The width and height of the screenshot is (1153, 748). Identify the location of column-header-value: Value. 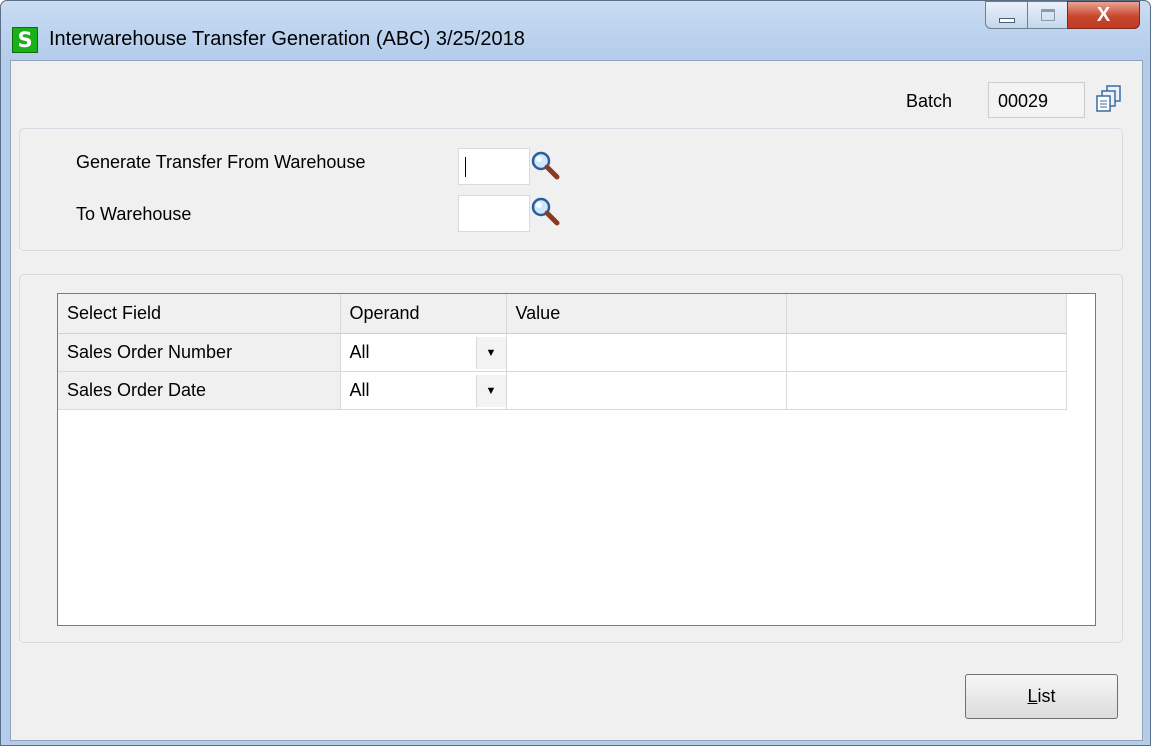
(646, 314).